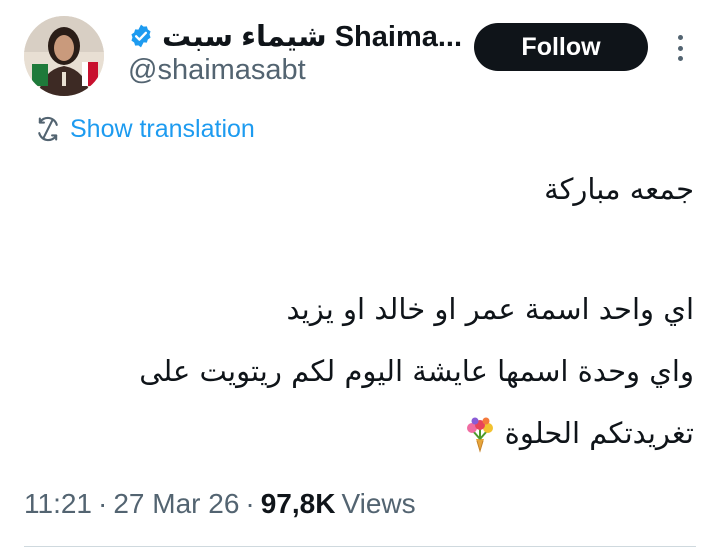 The width and height of the screenshot is (720, 554). What do you see at coordinates (162, 128) in the screenshot?
I see `show-translation-label: Show translation` at bounding box center [162, 128].